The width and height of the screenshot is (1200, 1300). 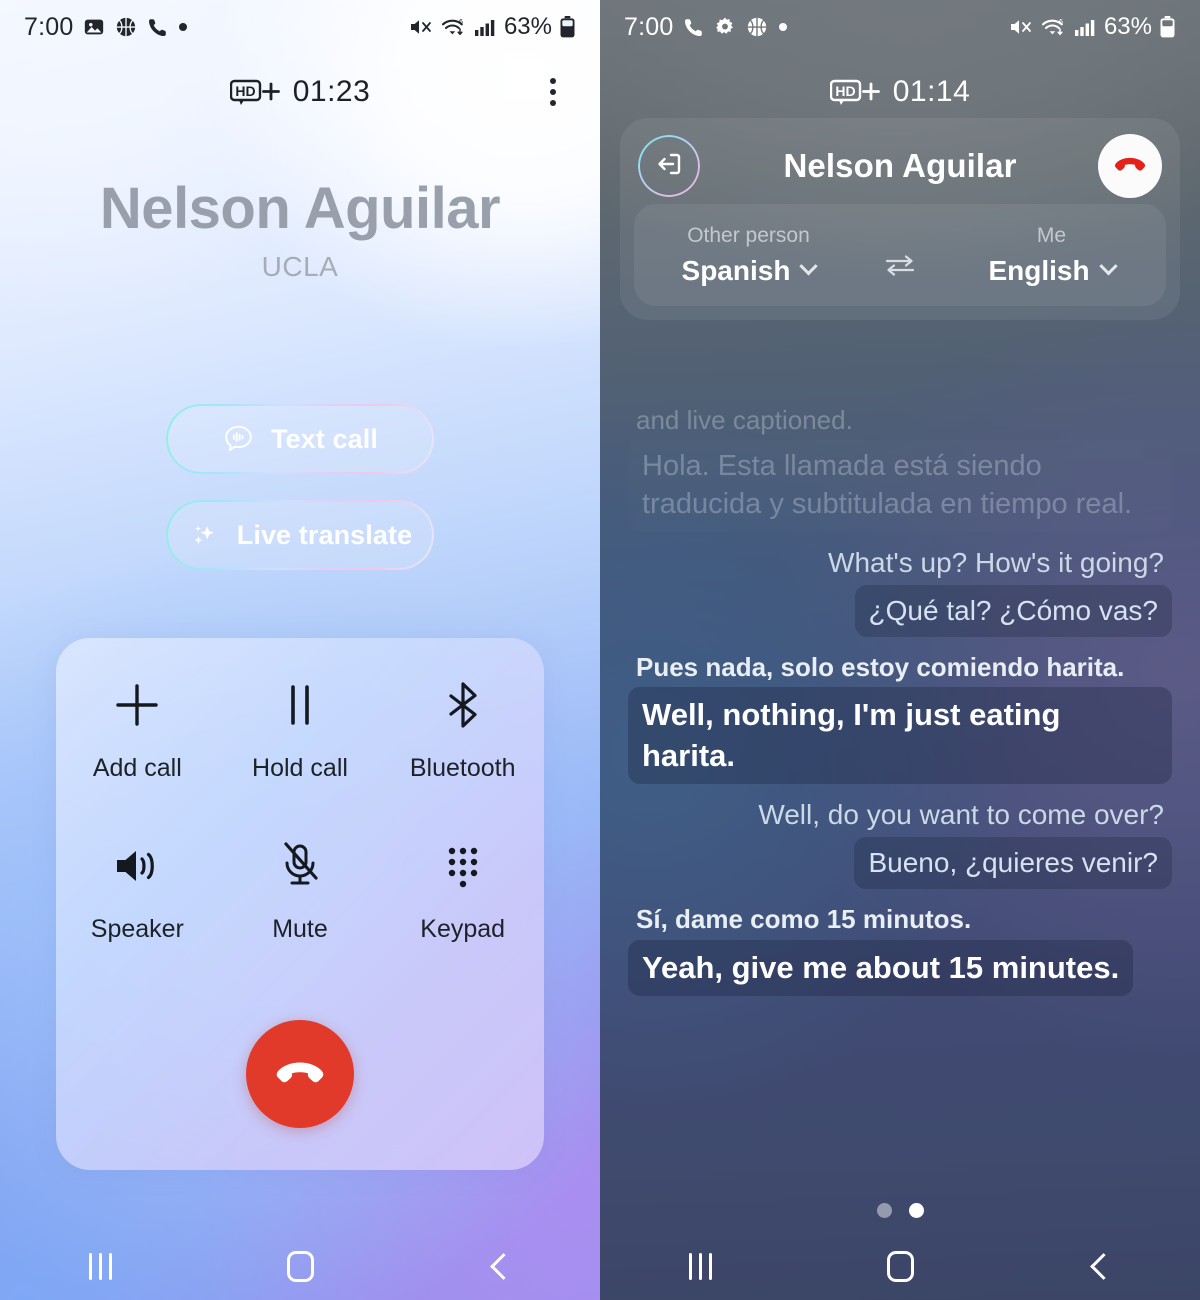 I want to click on other-person-language-selector: Other person Spanish, so click(x=748, y=255).